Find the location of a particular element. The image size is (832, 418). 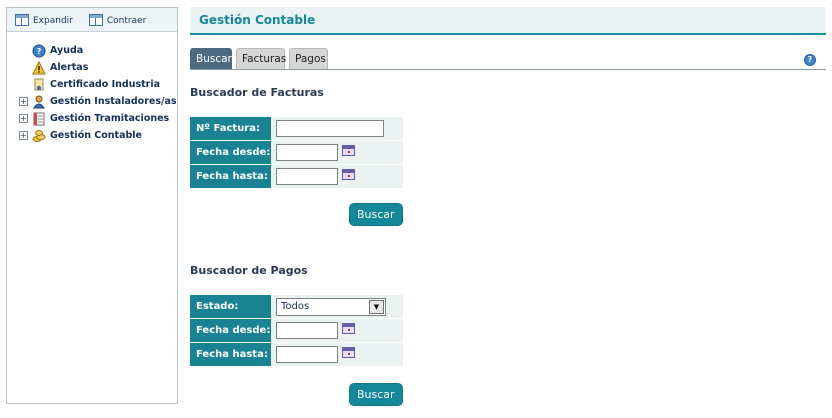

sidebar-item-label: Certificado Industria is located at coordinates (105, 84).